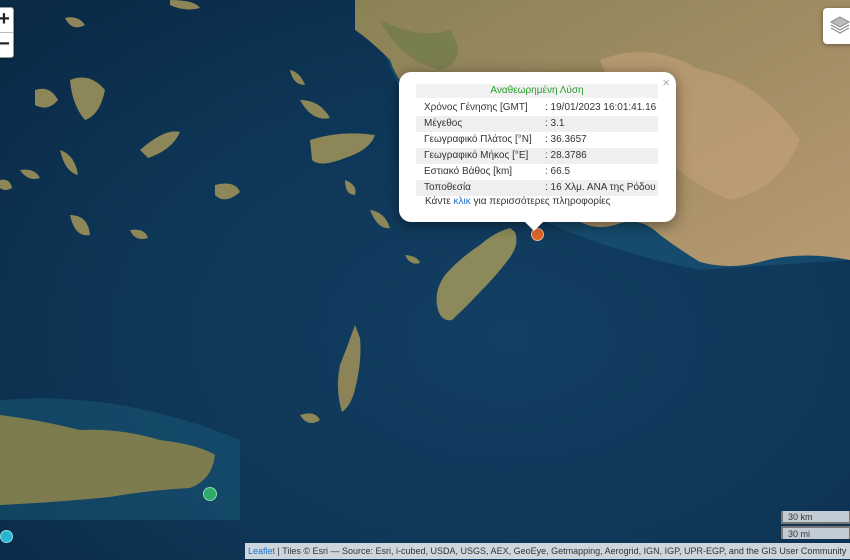 This screenshot has width=850, height=560. What do you see at coordinates (537, 156) in the screenshot?
I see `longitude-row: Γεωγραφικό Μήκος [°E] : 28.3786` at bounding box center [537, 156].